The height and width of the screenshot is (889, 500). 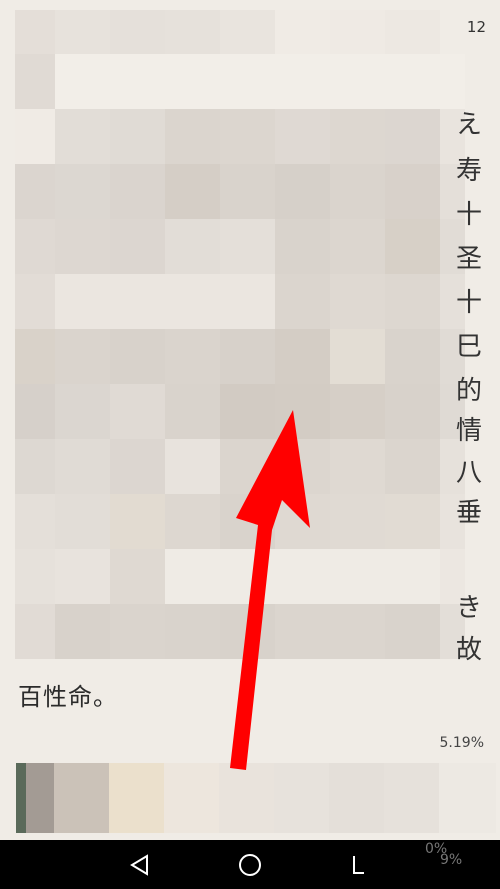 I want to click on bracket-recents-icon, so click(x=358, y=864).